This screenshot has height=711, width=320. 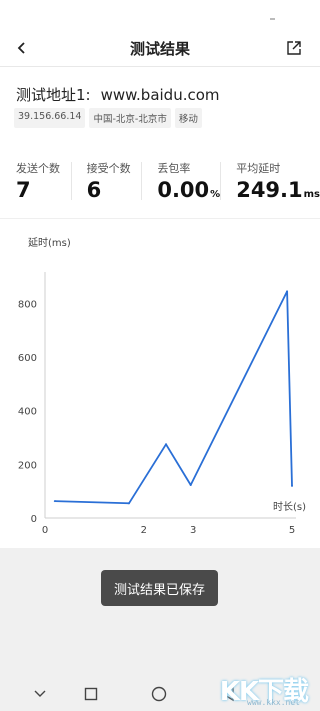 What do you see at coordinates (27, 358) in the screenshot?
I see `y-tick-label: 600` at bounding box center [27, 358].